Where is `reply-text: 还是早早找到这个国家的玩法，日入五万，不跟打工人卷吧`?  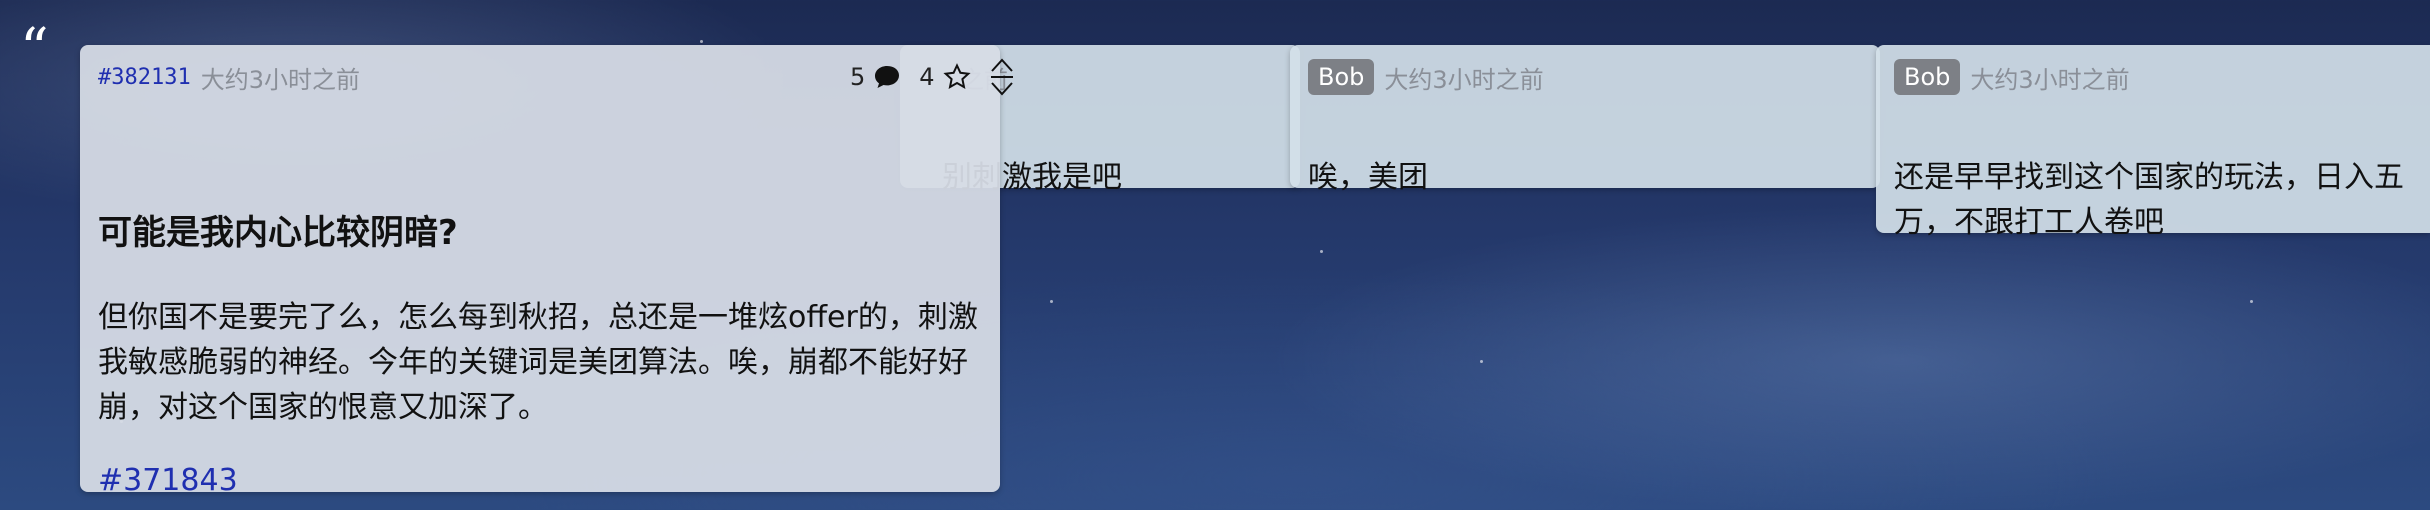
reply-text: 还是早早找到这个国家的玩法，日入五万，不跟打工人卷吧 is located at coordinates (2149, 200).